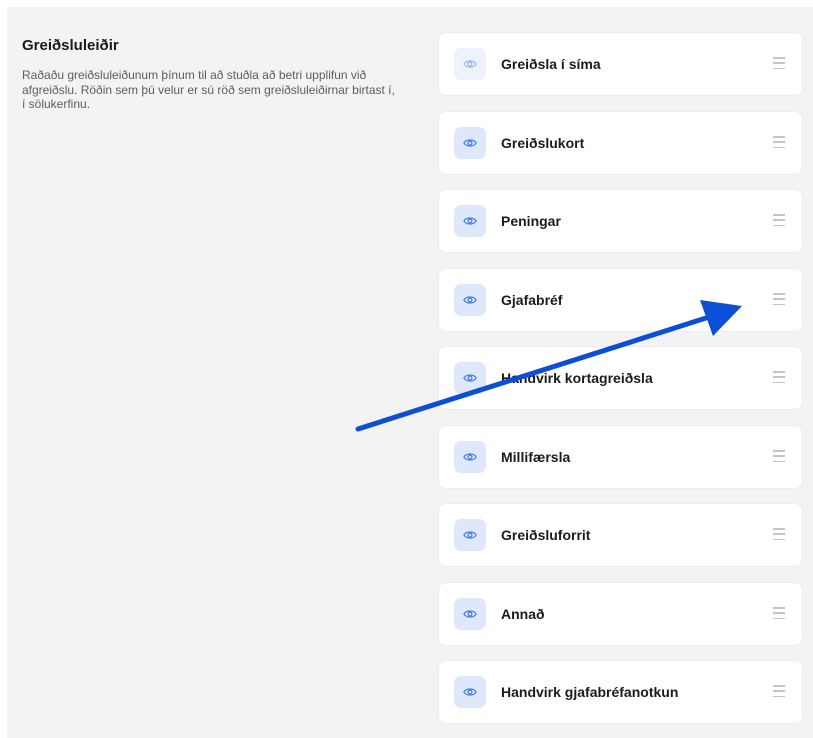  Describe the element at coordinates (620, 300) in the screenshot. I see `payment-method-card: Gjafabréf` at that location.